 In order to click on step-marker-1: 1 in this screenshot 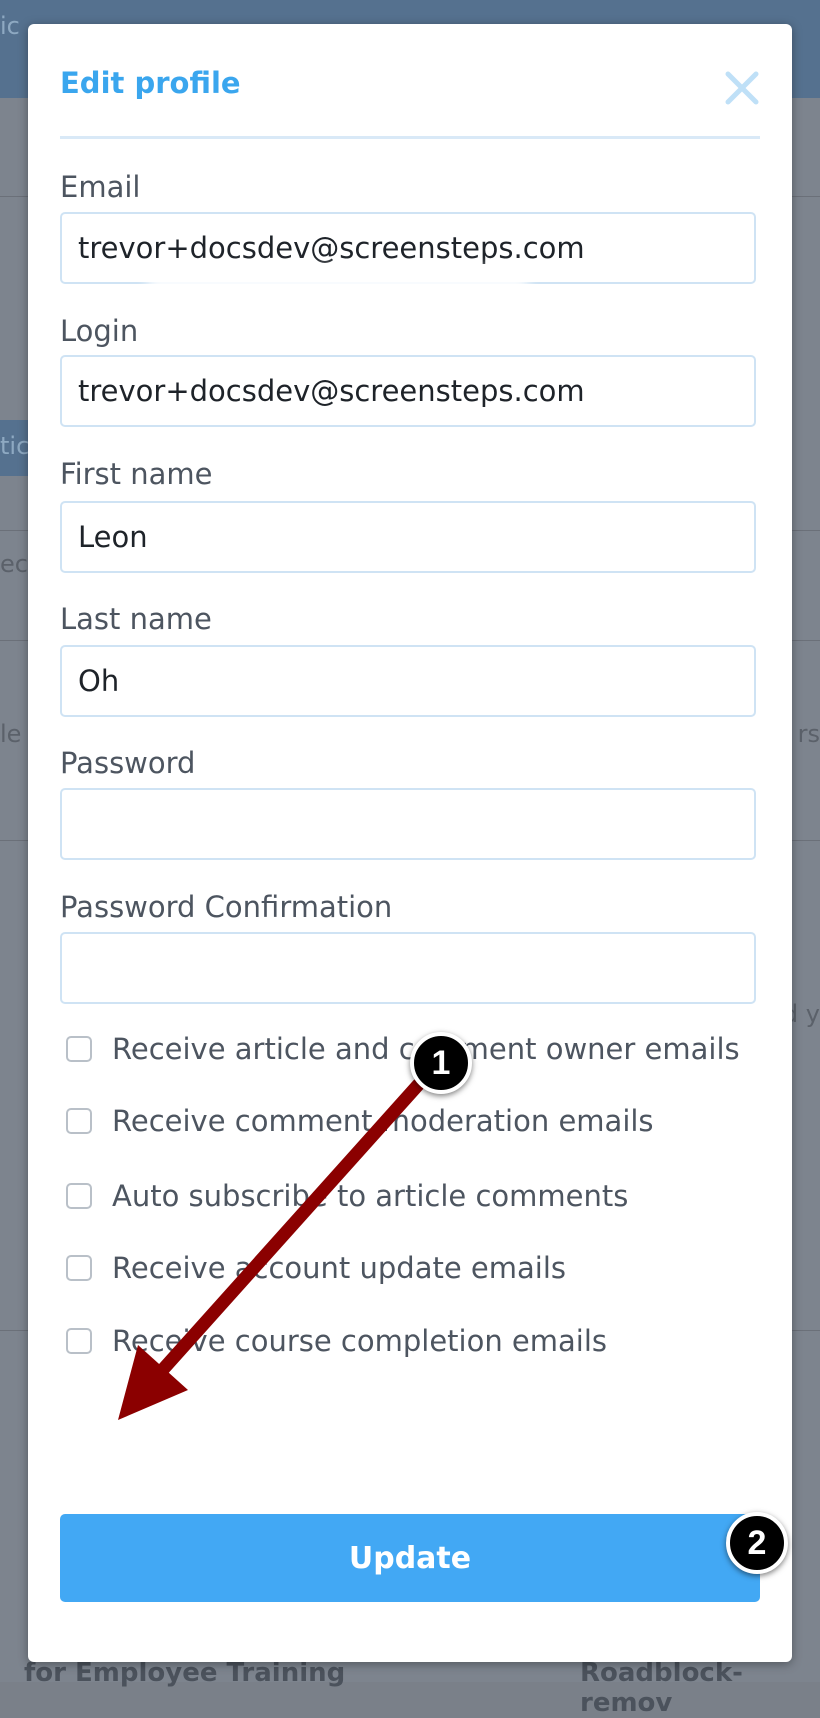, I will do `click(441, 1063)`.